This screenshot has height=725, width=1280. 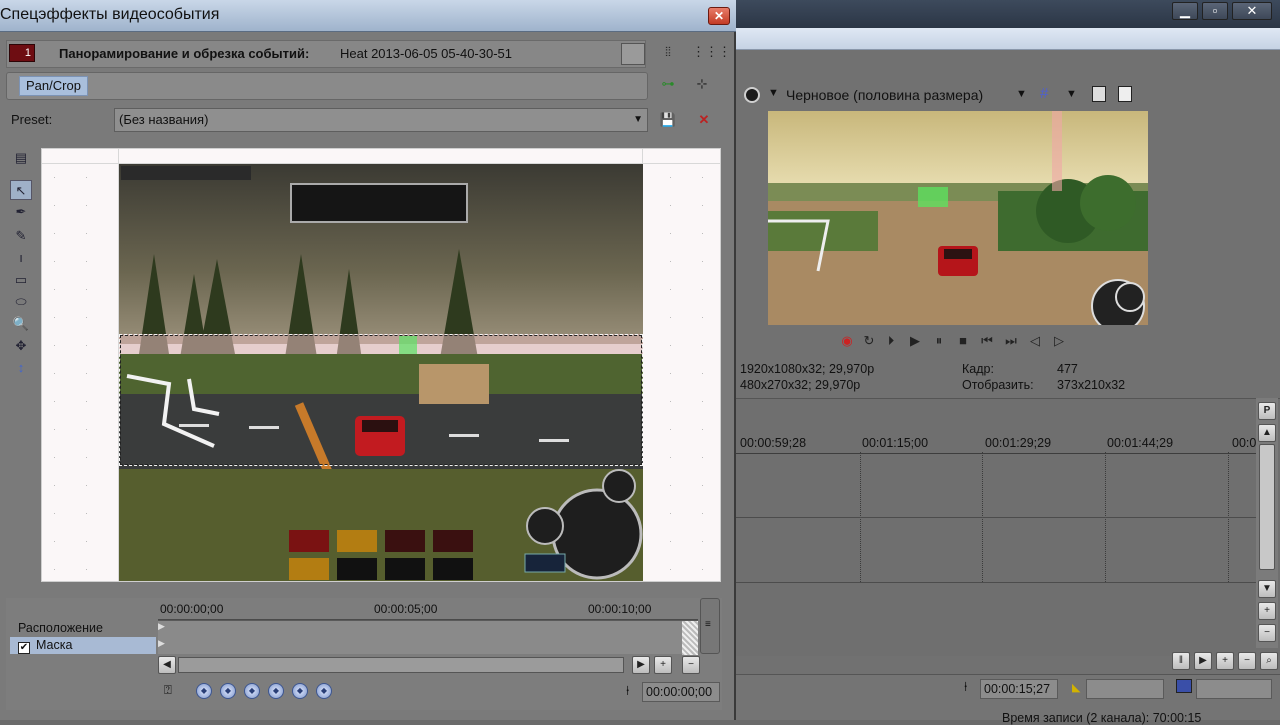 What do you see at coordinates (668, 120) in the screenshot?
I see `save-preset-icon: 💾` at bounding box center [668, 120].